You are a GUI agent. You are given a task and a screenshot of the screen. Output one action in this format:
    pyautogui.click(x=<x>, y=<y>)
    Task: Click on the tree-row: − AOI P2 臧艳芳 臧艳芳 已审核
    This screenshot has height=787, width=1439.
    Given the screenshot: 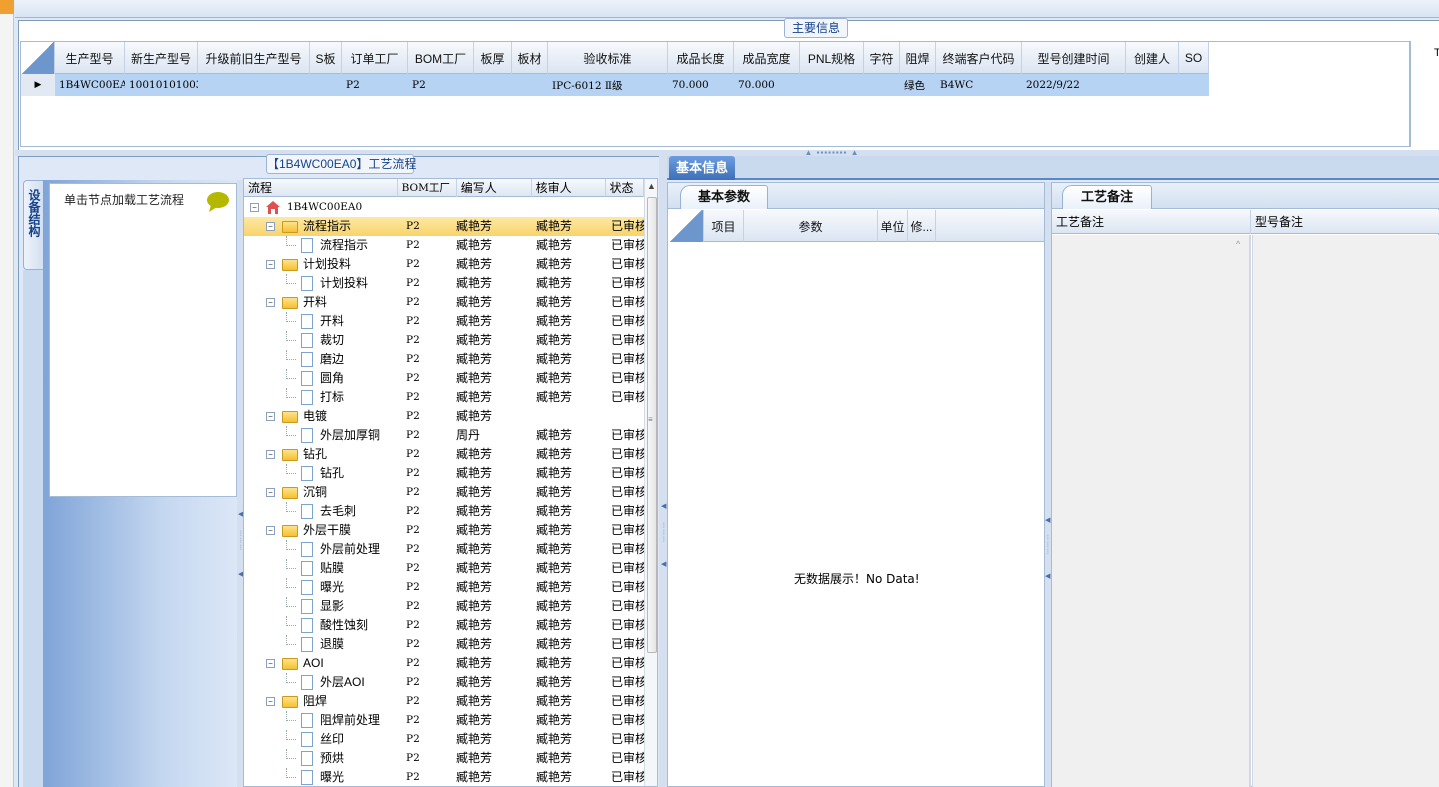 What is the action you would take?
    pyautogui.click(x=444, y=663)
    